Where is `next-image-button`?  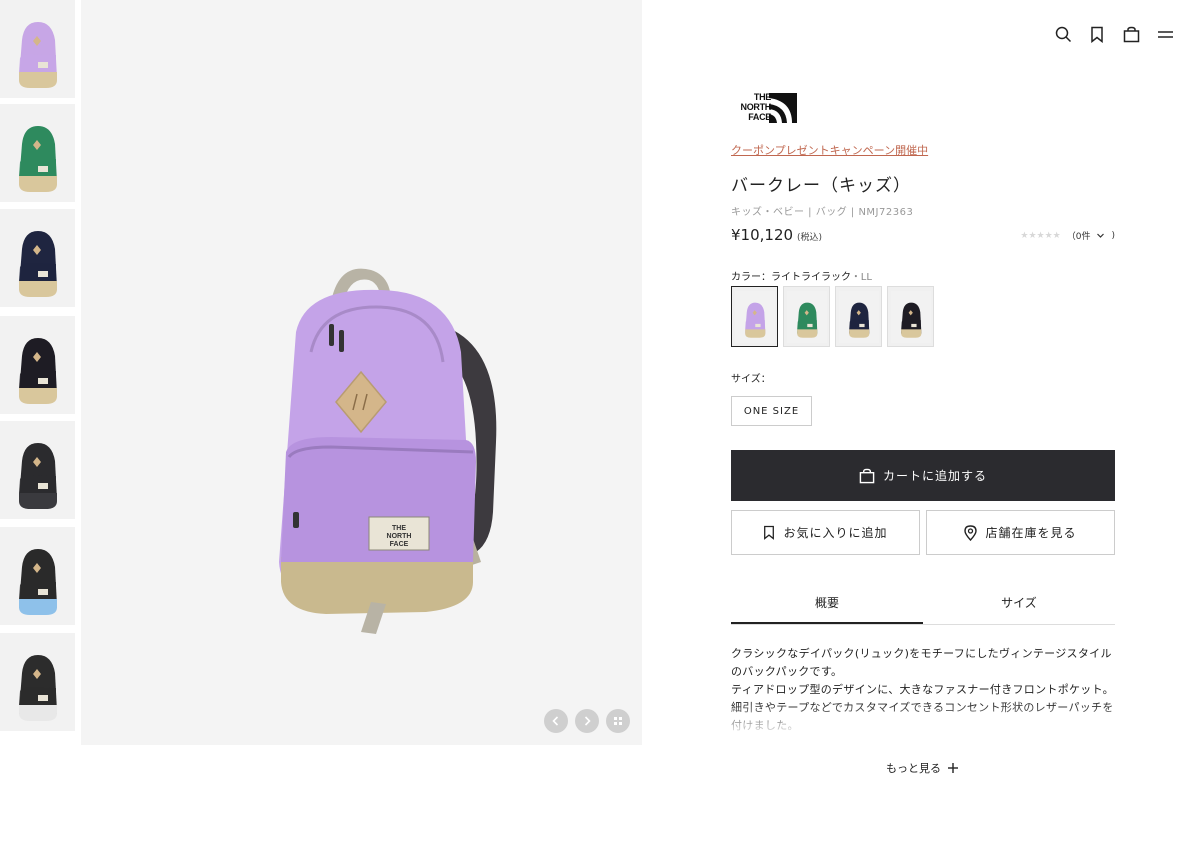 next-image-button is located at coordinates (587, 721).